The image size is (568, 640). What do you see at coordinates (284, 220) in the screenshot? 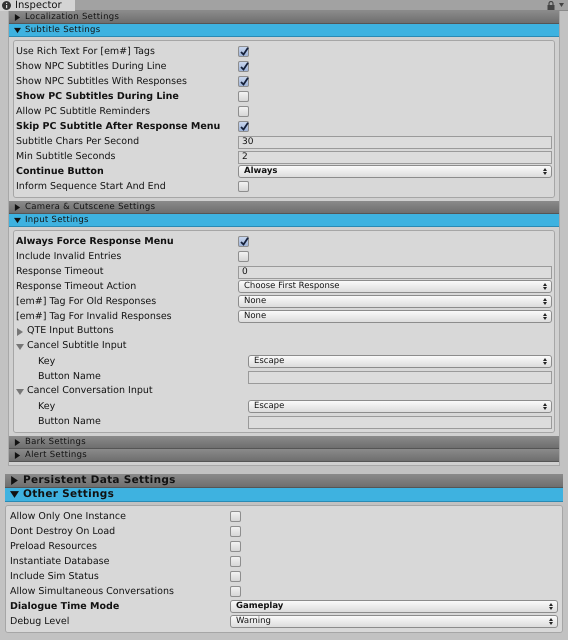
I see `section-header: Input Settings` at bounding box center [284, 220].